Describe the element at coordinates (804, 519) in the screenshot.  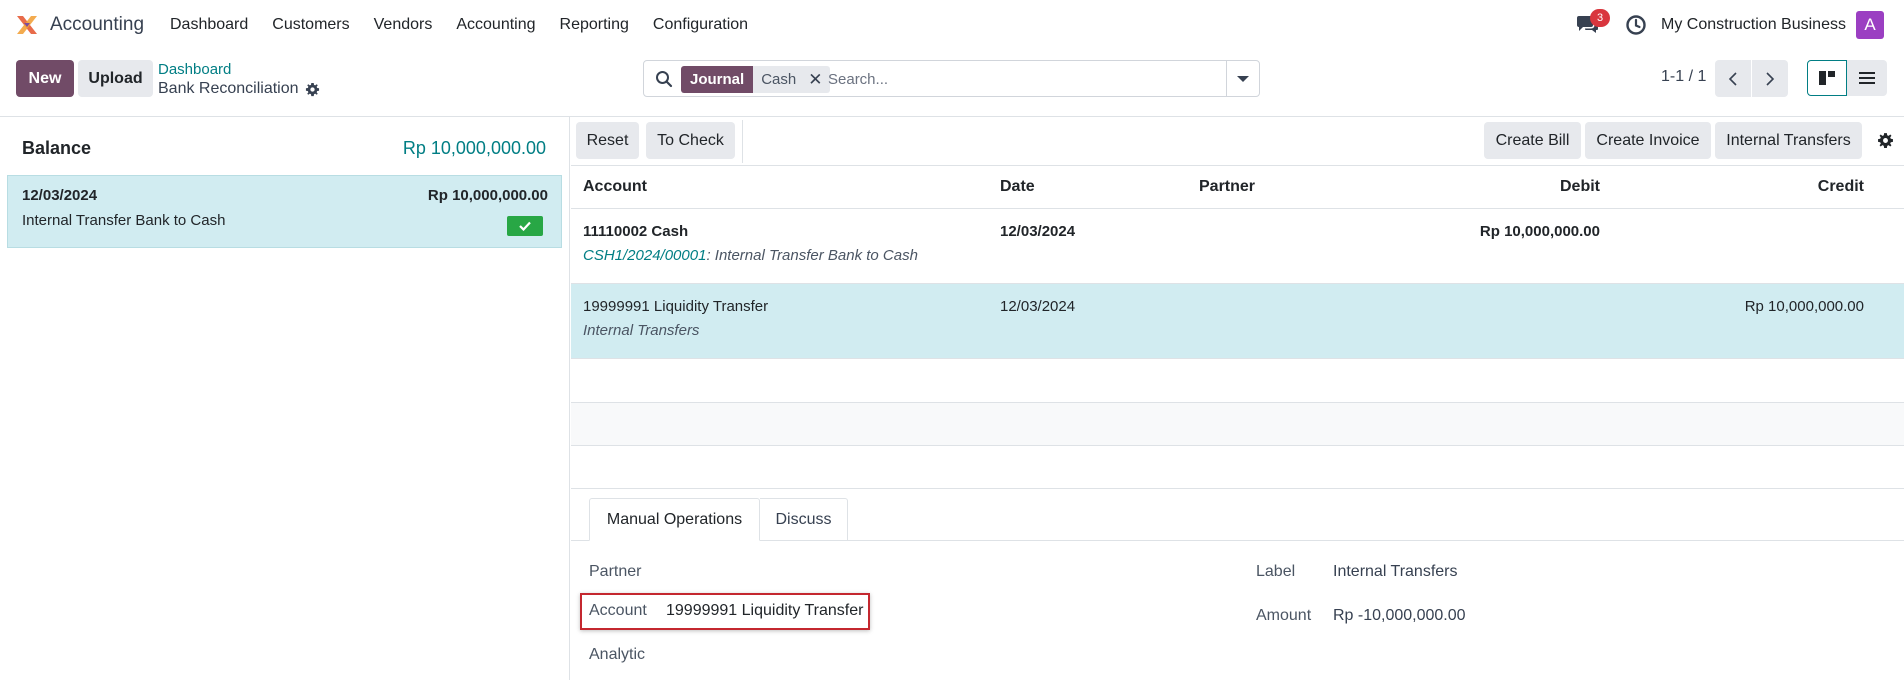
I see `tab-discuss: Discuss` at that location.